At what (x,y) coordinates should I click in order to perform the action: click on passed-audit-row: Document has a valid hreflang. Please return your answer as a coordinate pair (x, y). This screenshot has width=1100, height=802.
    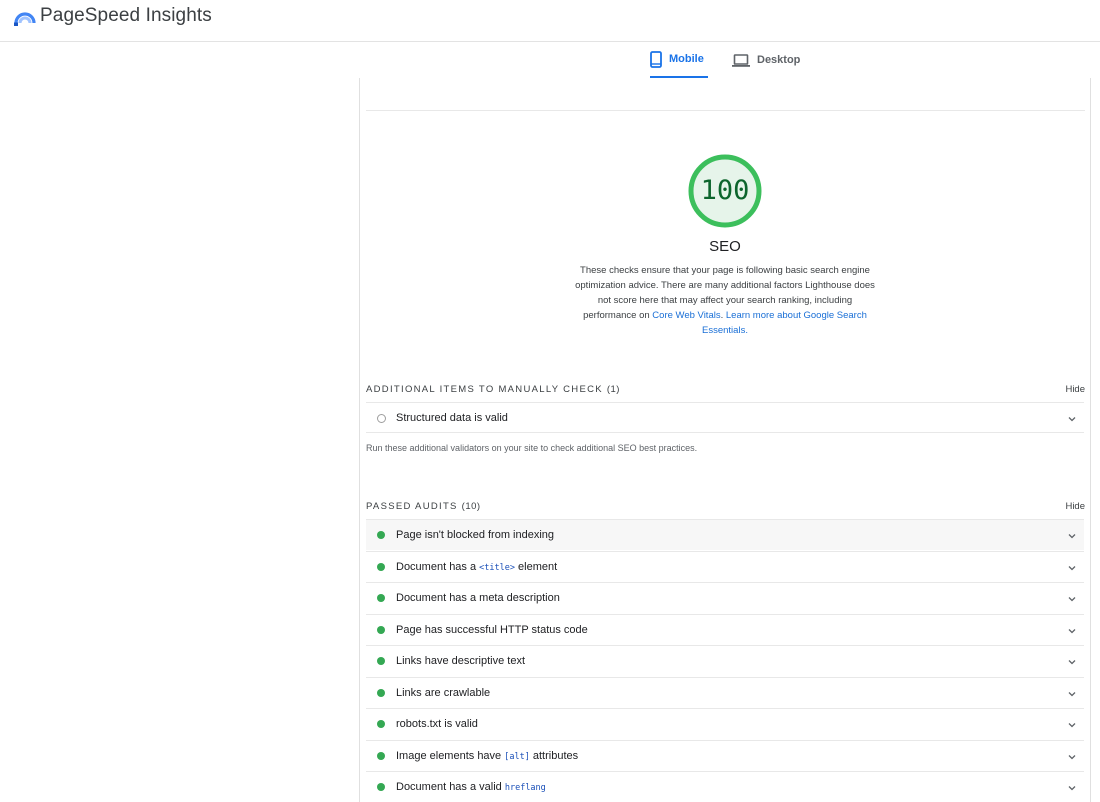
    Looking at the image, I should click on (725, 786).